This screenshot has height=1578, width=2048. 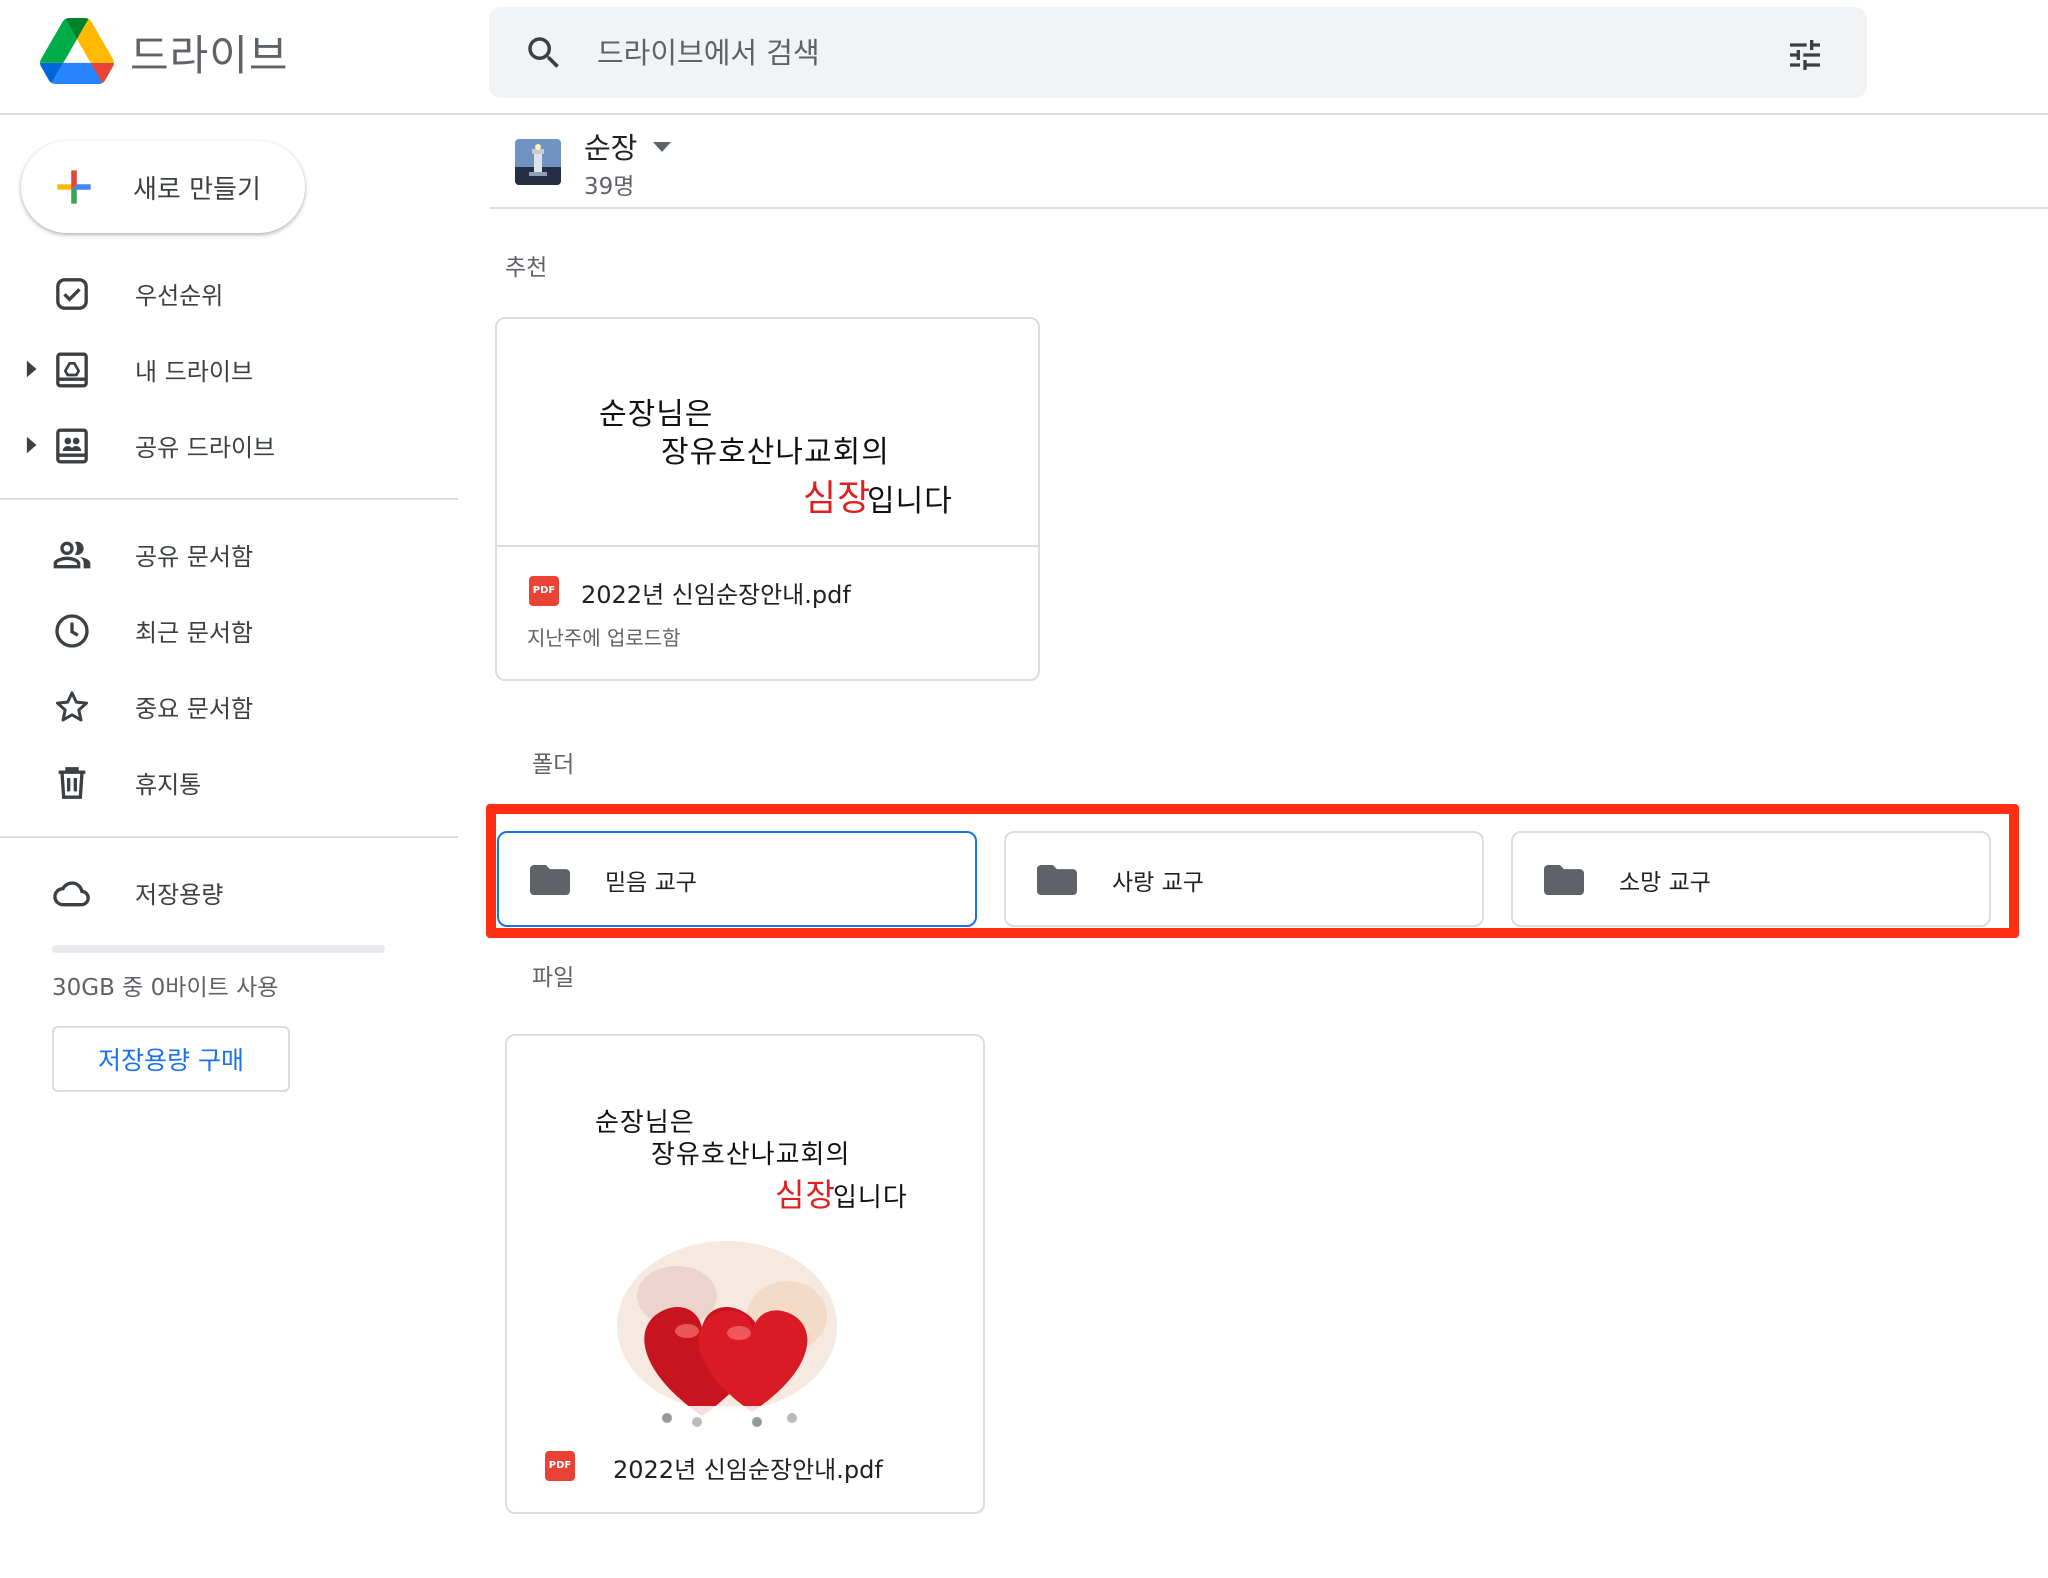 What do you see at coordinates (209, 55) in the screenshot?
I see `app-title: 드라이브` at bounding box center [209, 55].